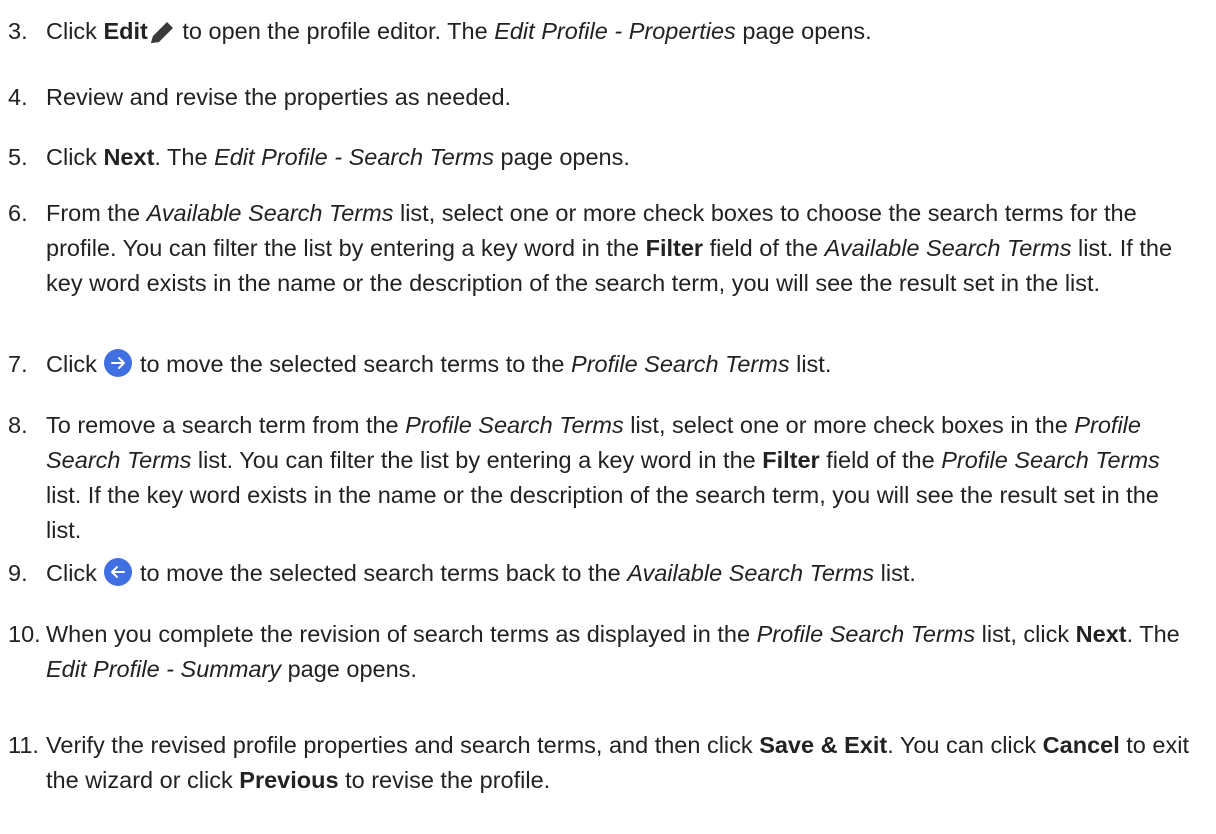 Image resolution: width=1216 pixels, height=834 pixels. Describe the element at coordinates (125, 31) in the screenshot. I see `ui-term-bold: Edit` at that location.